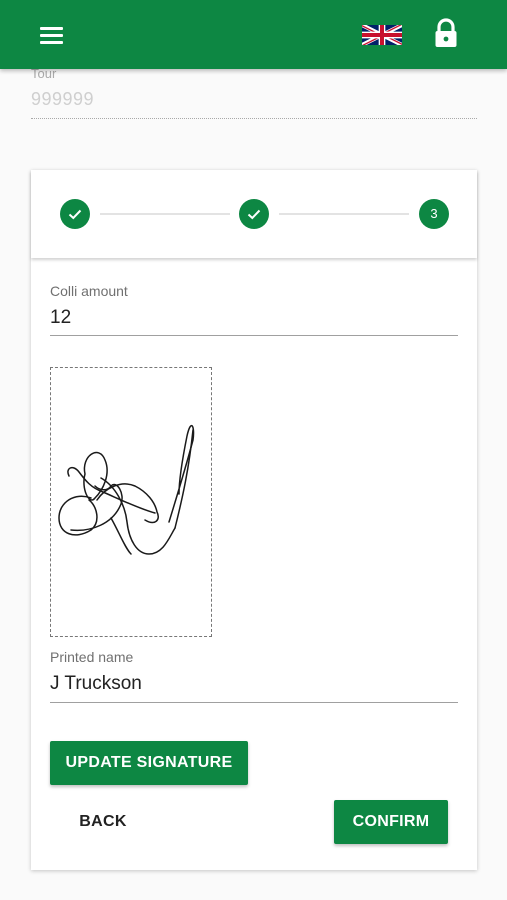  Describe the element at coordinates (254, 118) in the screenshot. I see `tour-underline` at that location.